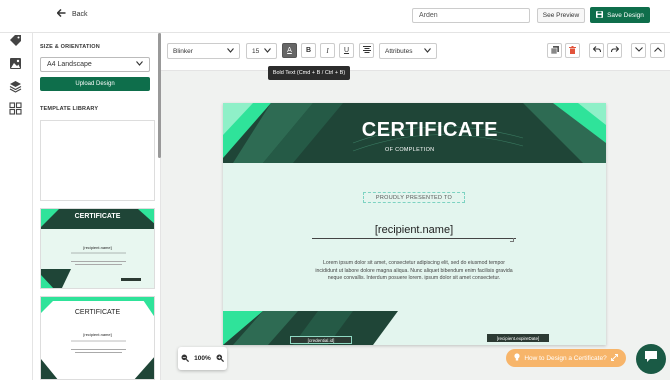  Describe the element at coordinates (97, 312) in the screenshot. I see `template-thumb-2-title: CERTIFICATE` at that location.